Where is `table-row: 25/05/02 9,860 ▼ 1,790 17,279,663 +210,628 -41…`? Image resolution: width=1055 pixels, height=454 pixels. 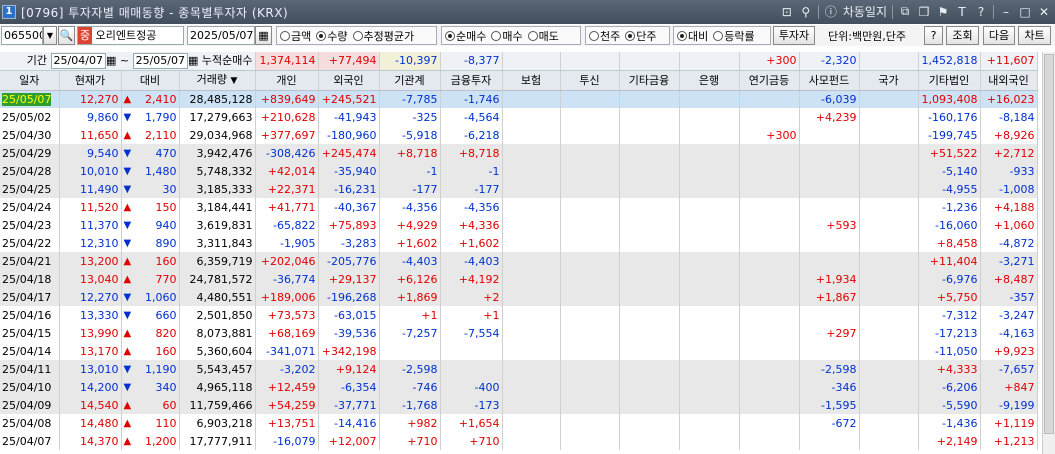 table-row: 25/05/02 9,860 ▼ 1,790 17,279,663 +210,628 -41… is located at coordinates (519, 117).